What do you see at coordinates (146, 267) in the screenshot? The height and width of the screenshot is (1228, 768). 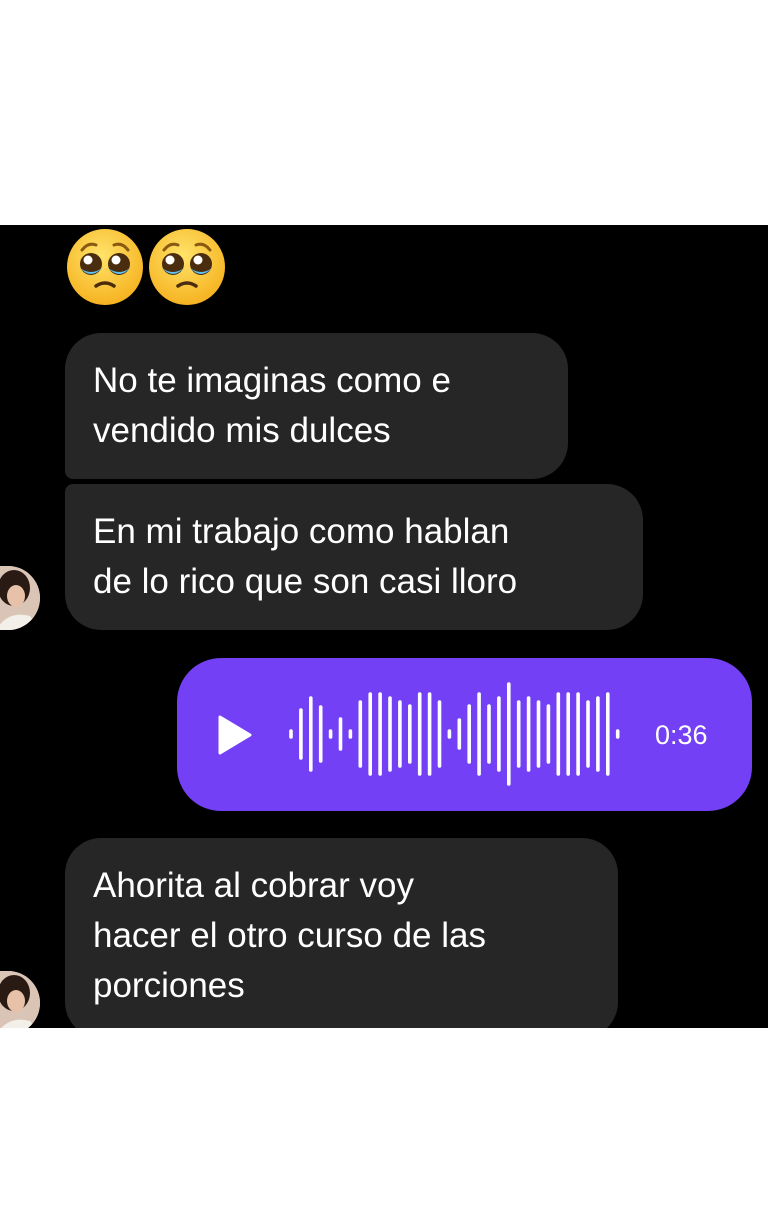 I see `emoji-message` at bounding box center [146, 267].